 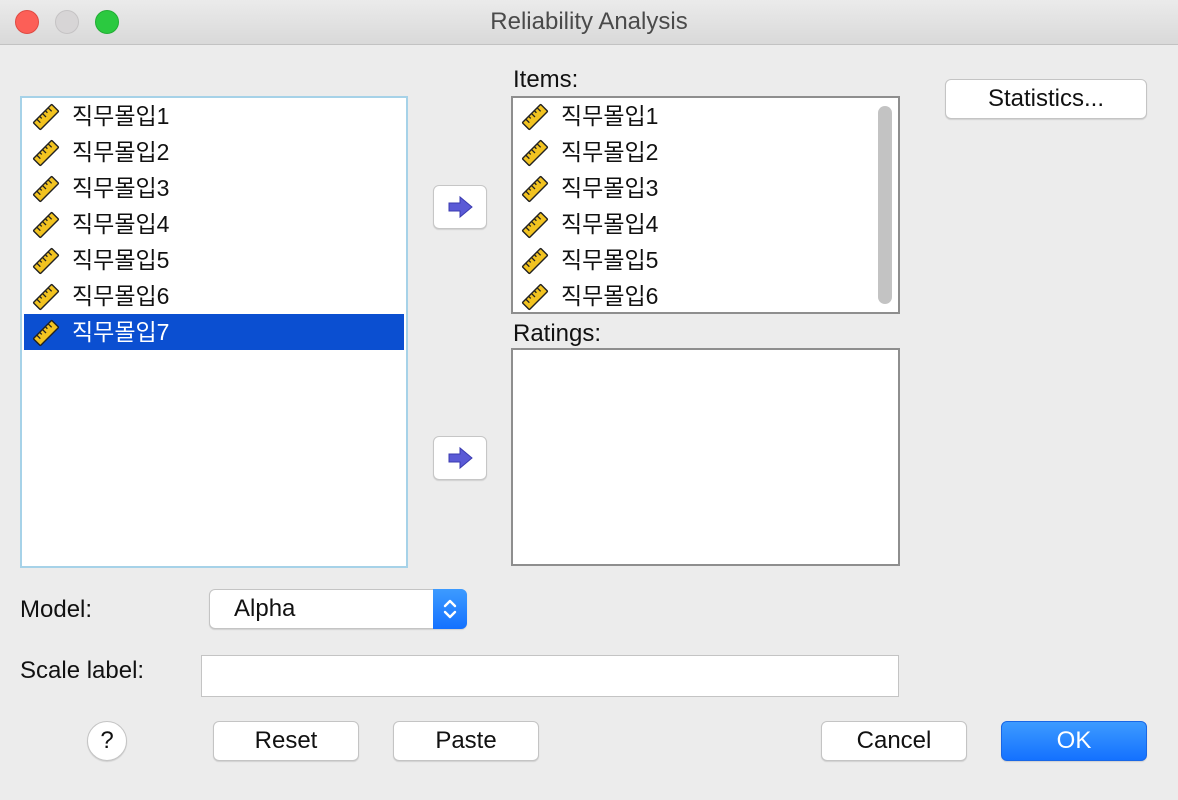 I want to click on ratings-label: Ratings:, so click(x=557, y=333).